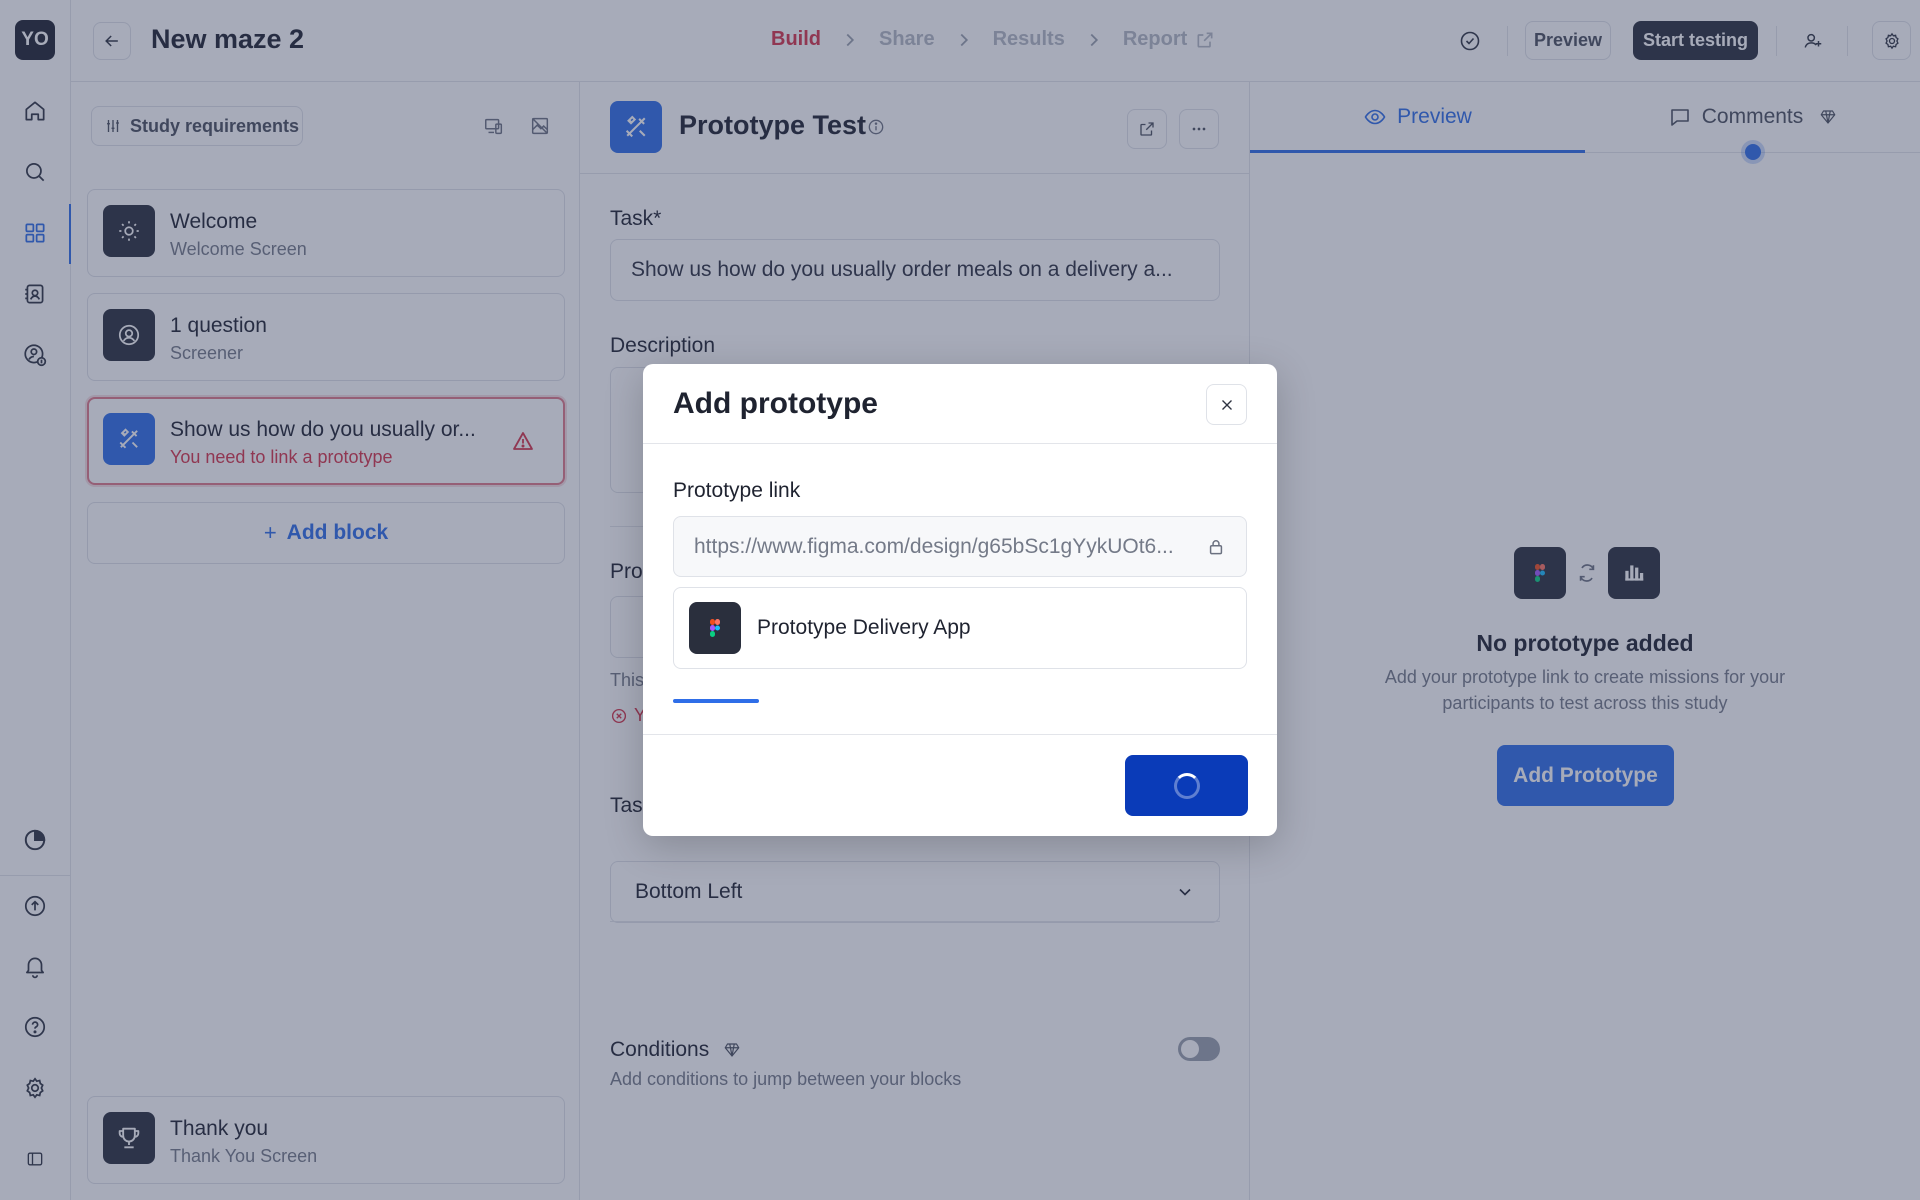 The image size is (1920, 1200). What do you see at coordinates (960, 734) in the screenshot?
I see `modal-footer-divider` at bounding box center [960, 734].